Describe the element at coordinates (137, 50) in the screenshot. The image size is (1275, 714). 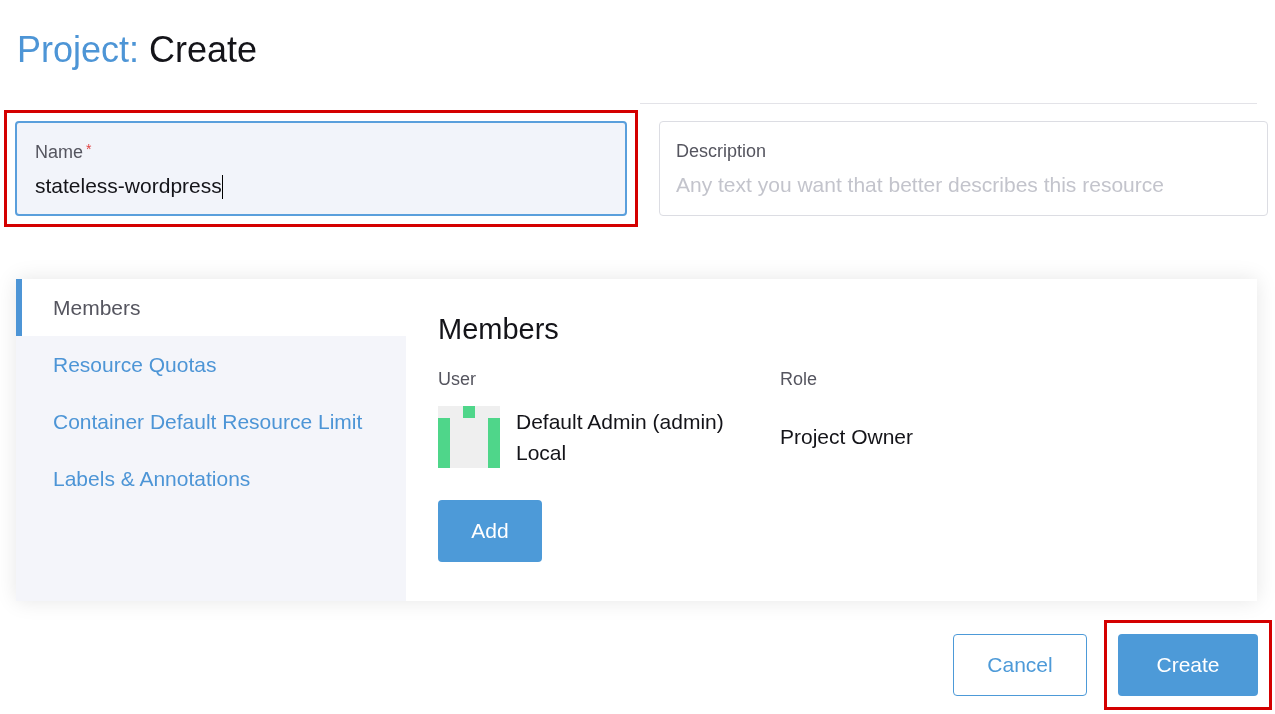
I see `page-title: Project: Create` at that location.